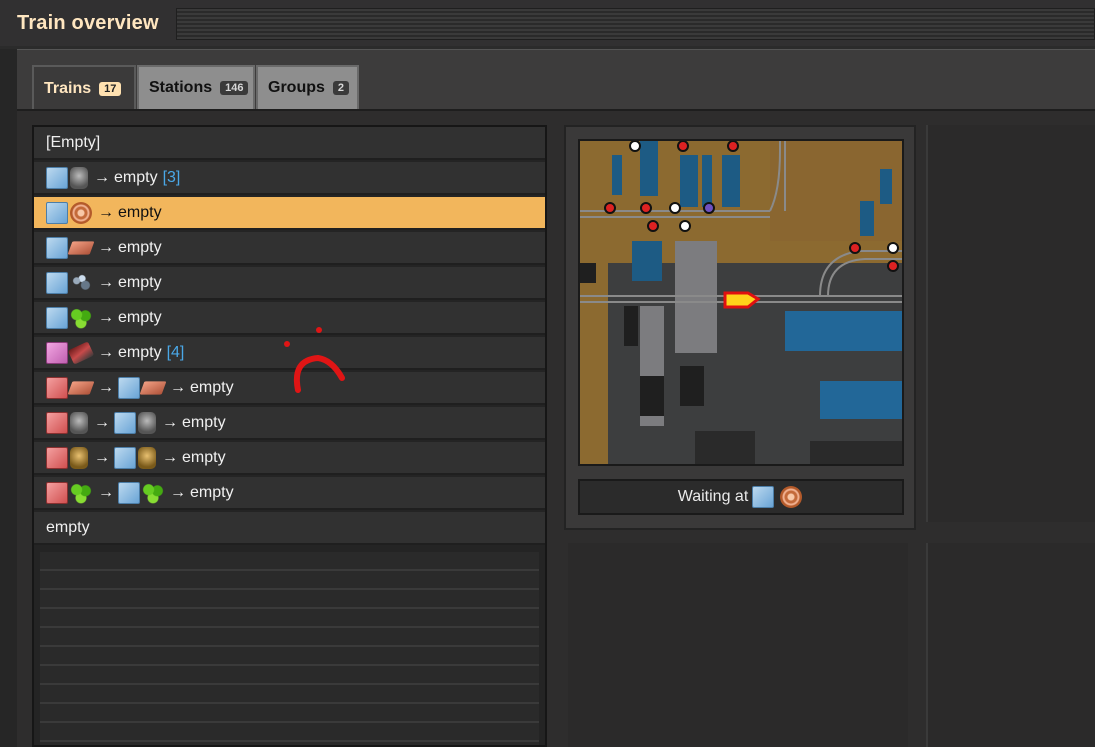  What do you see at coordinates (234, 88) in the screenshot?
I see `tab-count-badge: 146` at bounding box center [234, 88].